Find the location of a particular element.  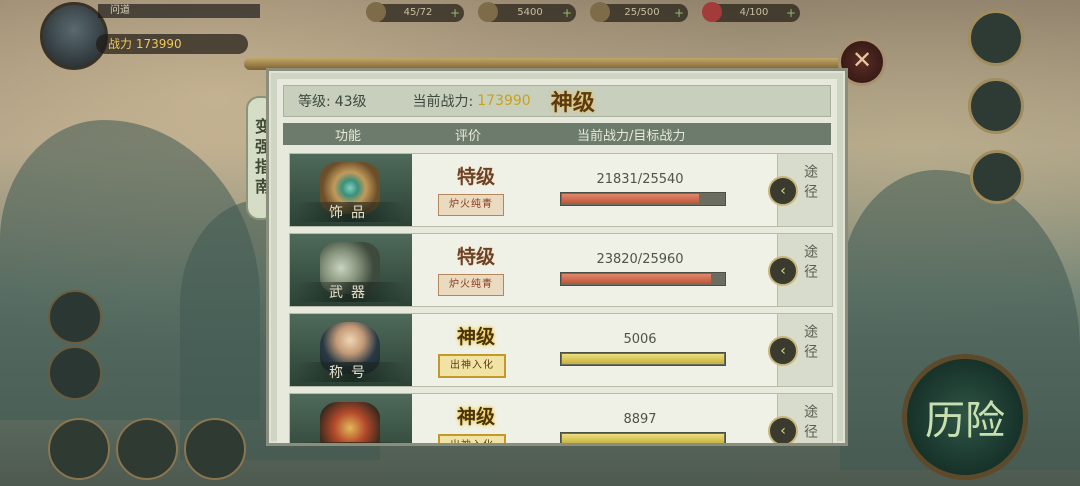

level-value: 43级 is located at coordinates (350, 102).